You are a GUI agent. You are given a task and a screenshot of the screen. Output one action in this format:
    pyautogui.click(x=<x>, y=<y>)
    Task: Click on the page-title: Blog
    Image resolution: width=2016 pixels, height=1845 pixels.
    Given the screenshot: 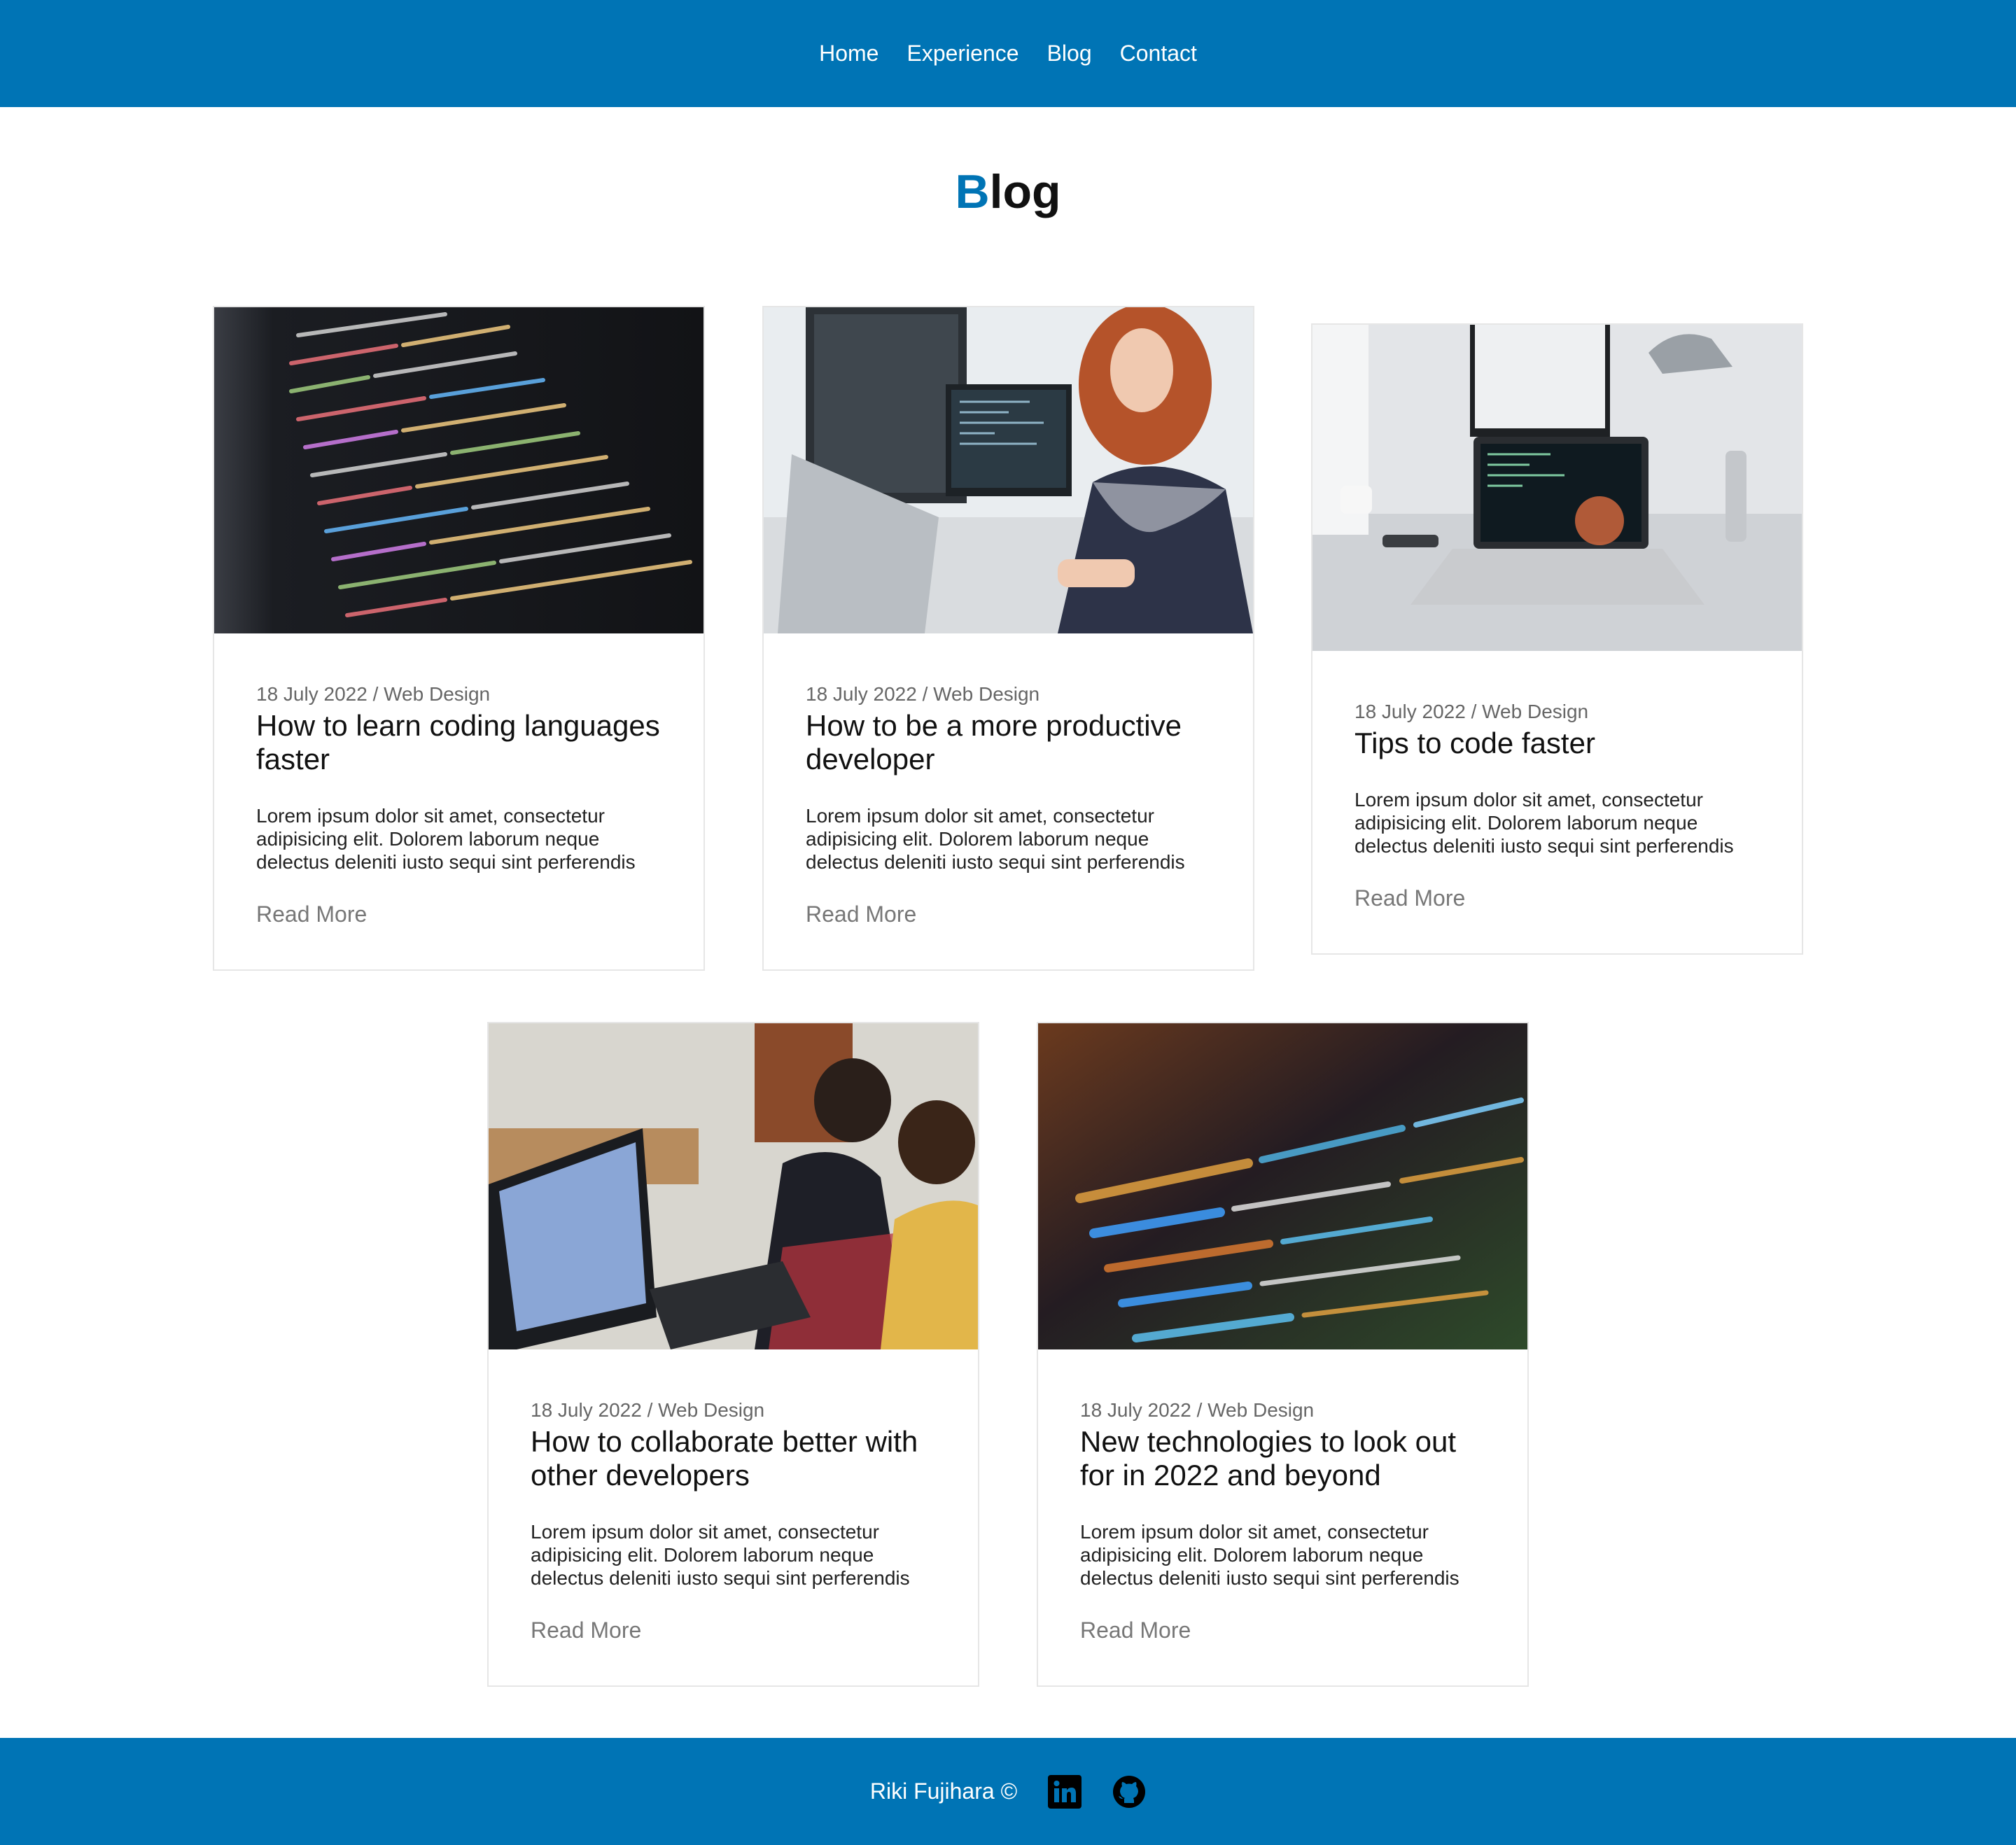 What is the action you would take?
    pyautogui.click(x=1008, y=191)
    